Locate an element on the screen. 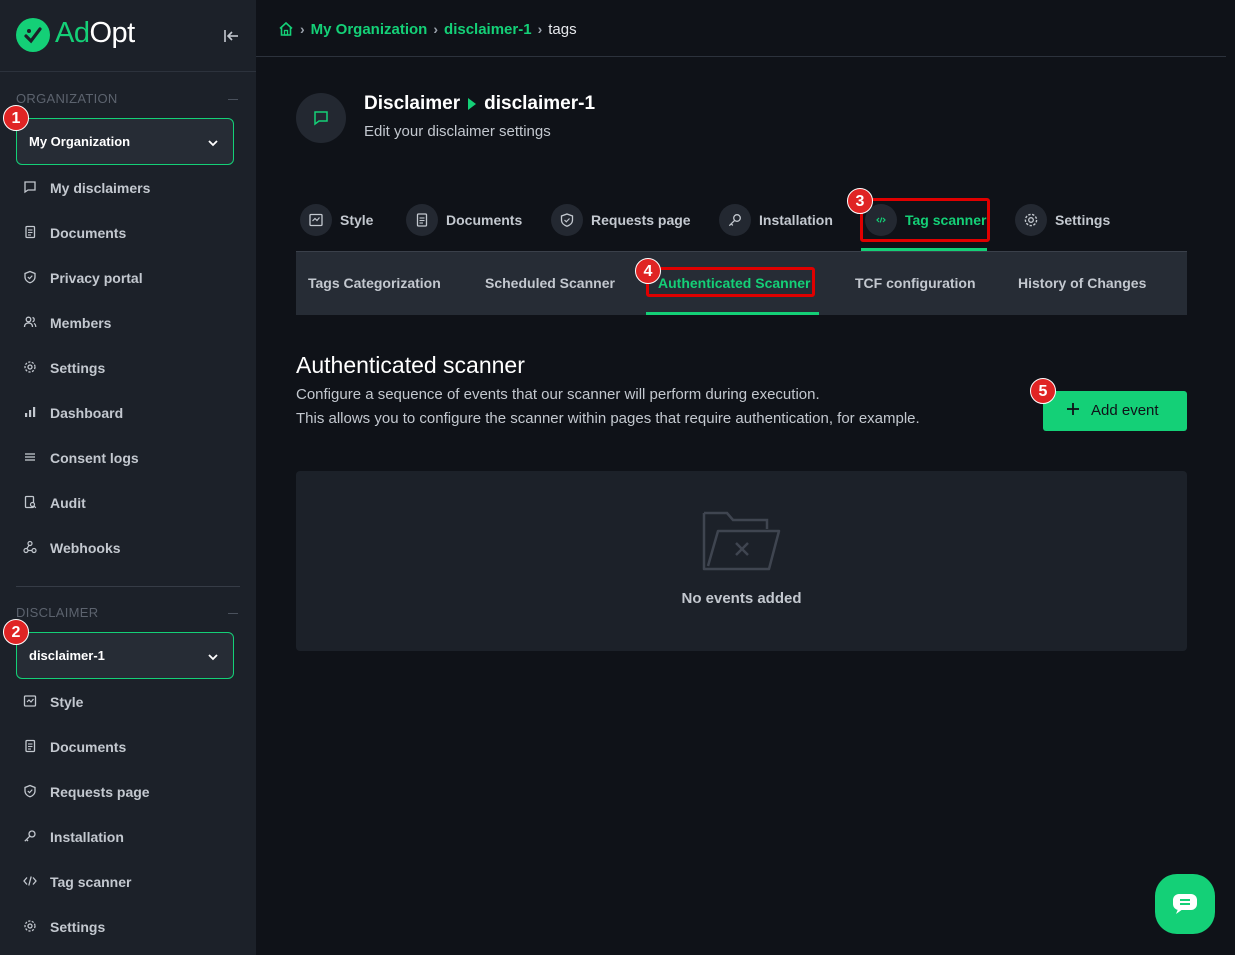  sidebar-item-consent-logs: Consent logs is located at coordinates (128, 458).